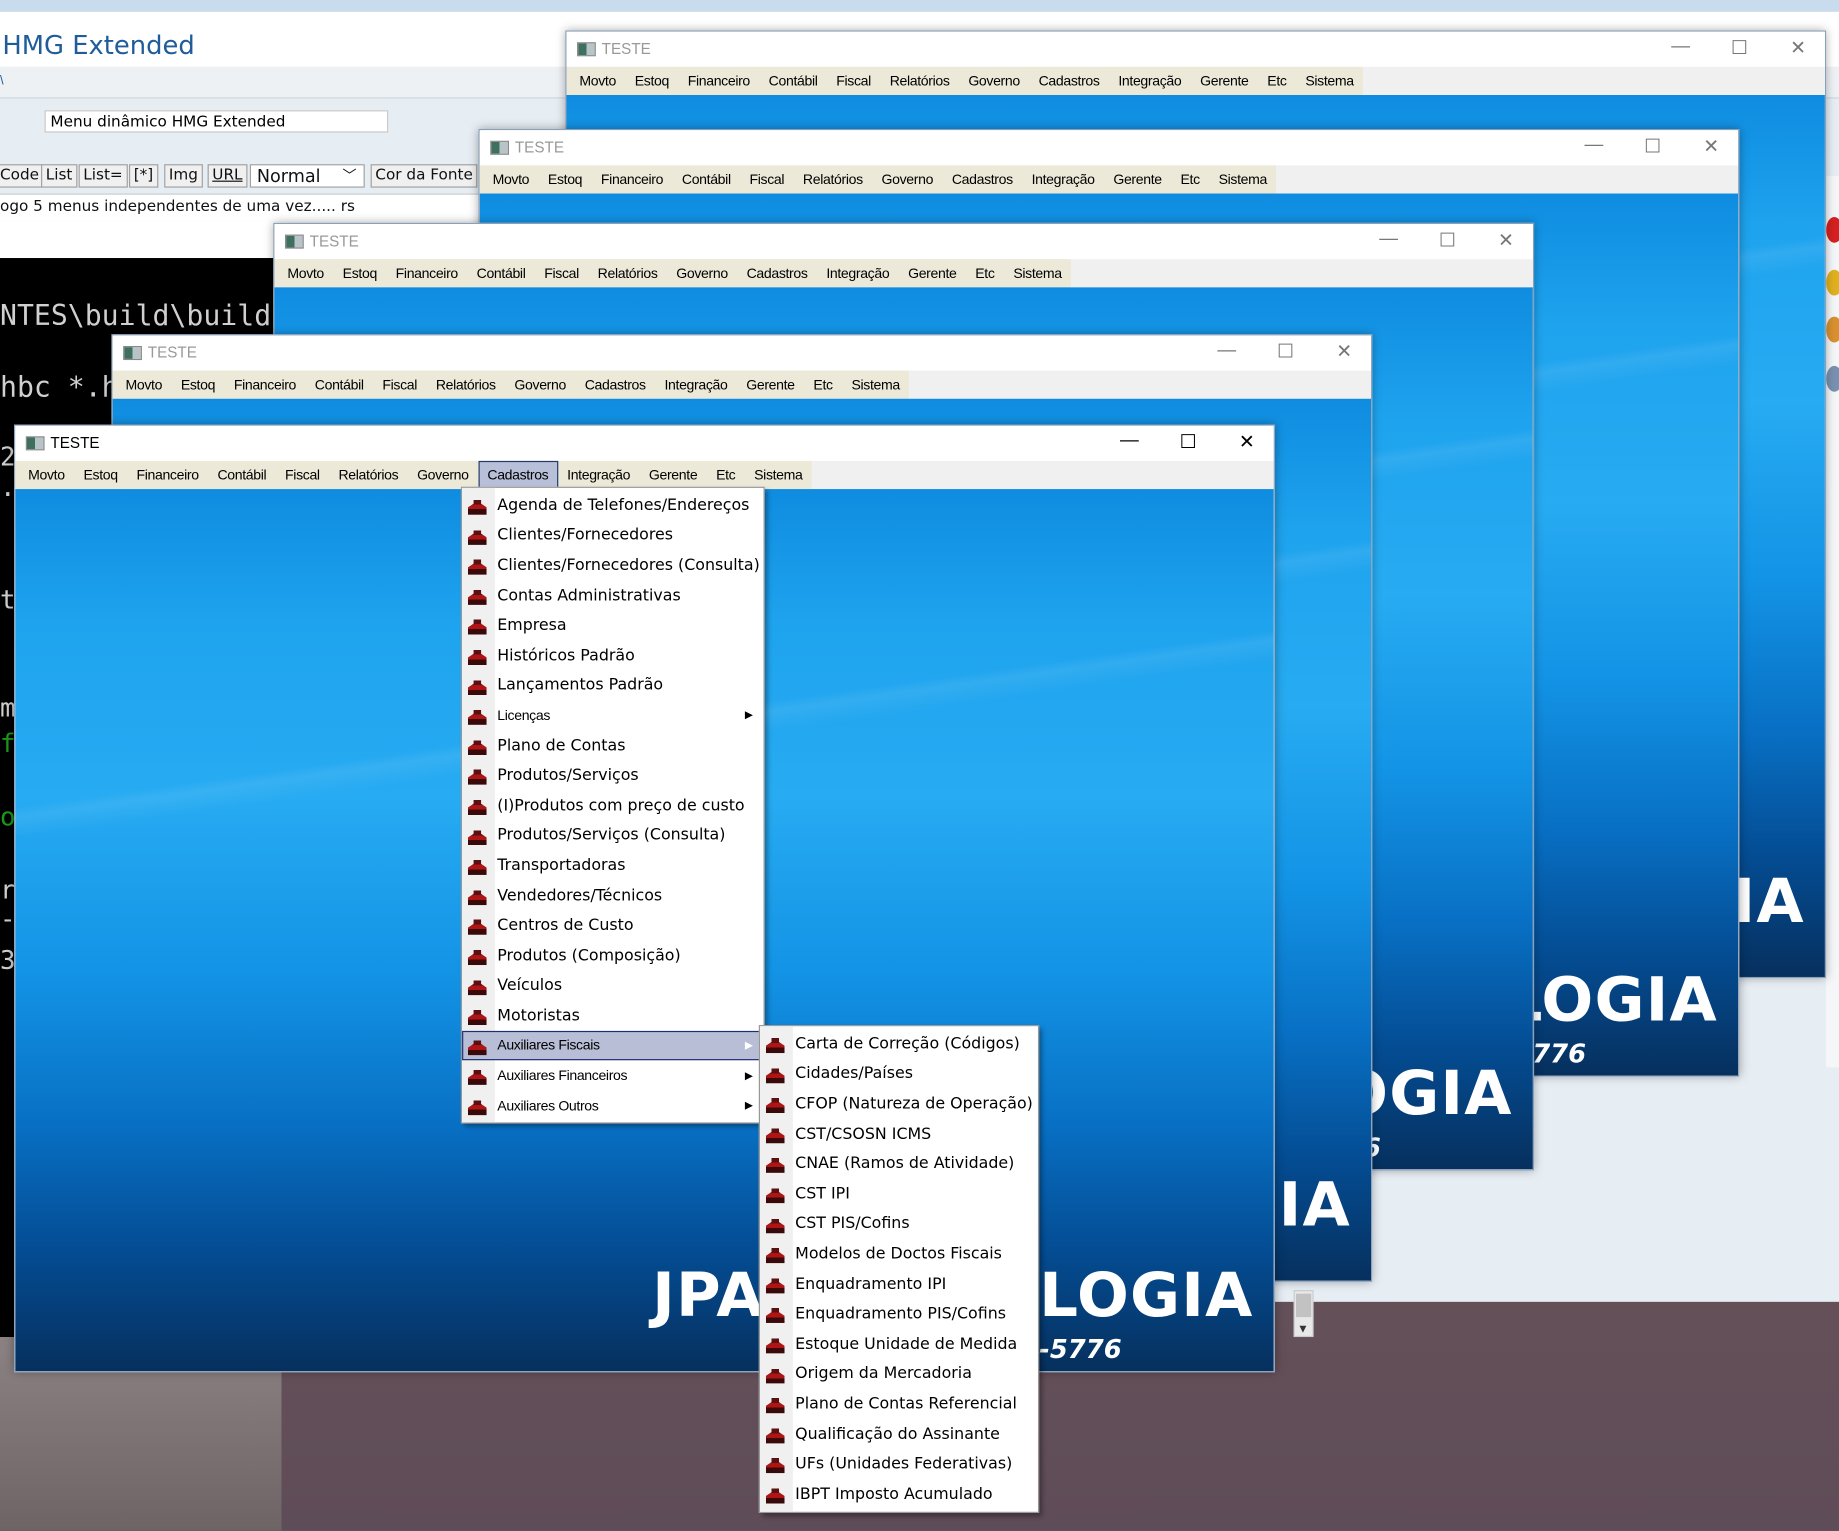 This screenshot has height=1531, width=1839. What do you see at coordinates (899, 1134) in the screenshot?
I see `menu-item: CST/CSOSN ICMS` at bounding box center [899, 1134].